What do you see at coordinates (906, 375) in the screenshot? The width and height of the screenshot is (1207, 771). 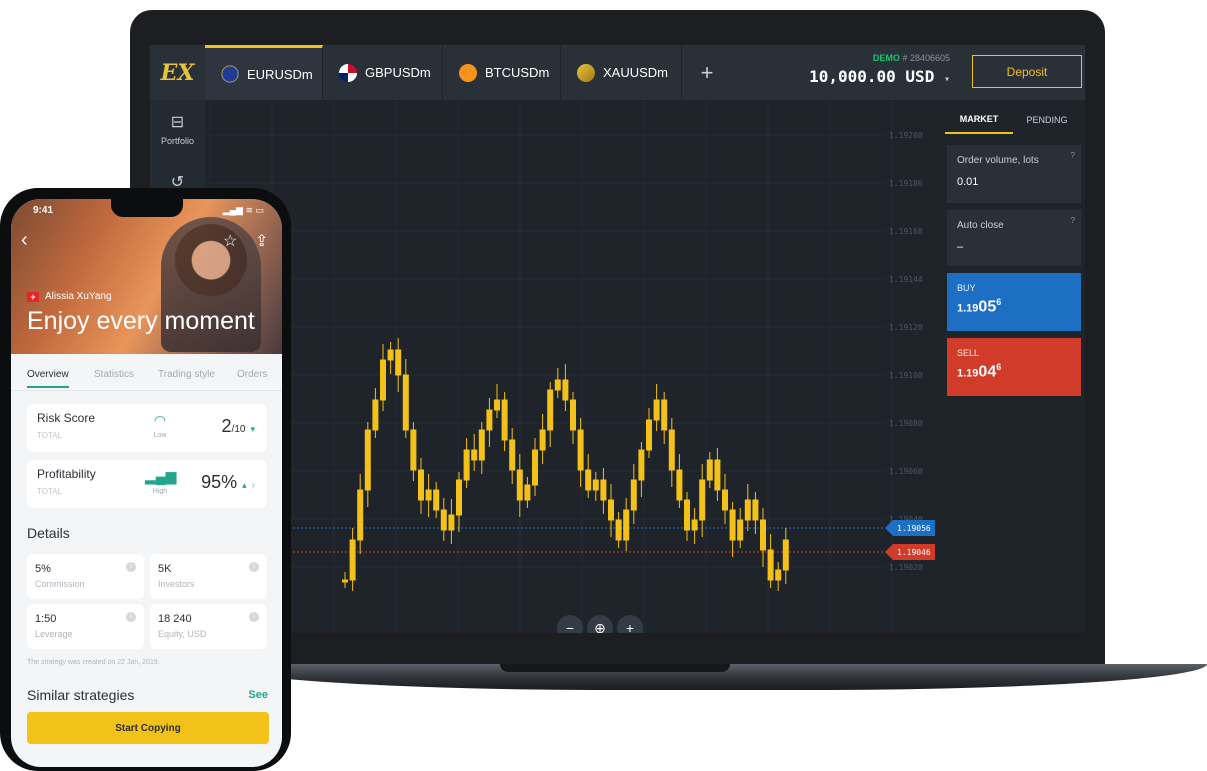 I see `y-tick-label: 1.19100` at bounding box center [906, 375].